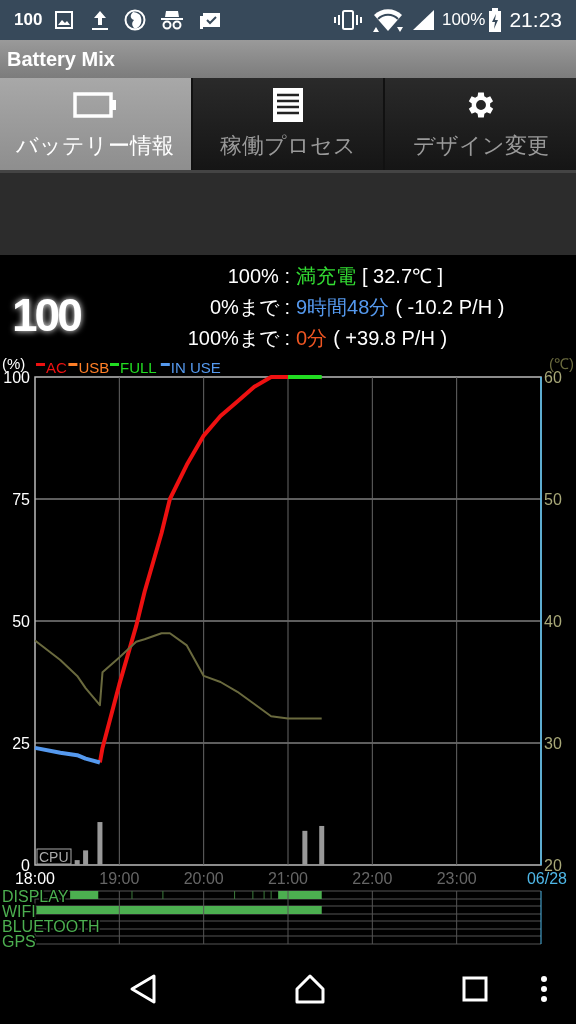 The height and width of the screenshot is (1024, 576). What do you see at coordinates (288, 878) in the screenshot?
I see `x-tick-label: 21:00` at bounding box center [288, 878].